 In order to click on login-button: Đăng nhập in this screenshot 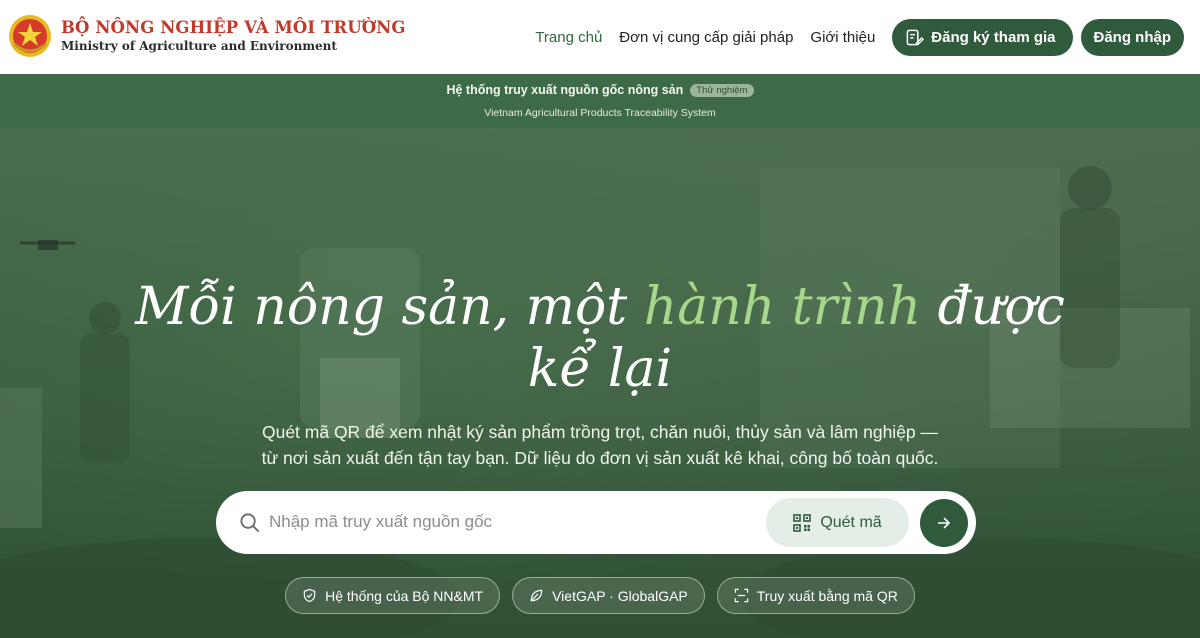, I will do `click(1132, 37)`.